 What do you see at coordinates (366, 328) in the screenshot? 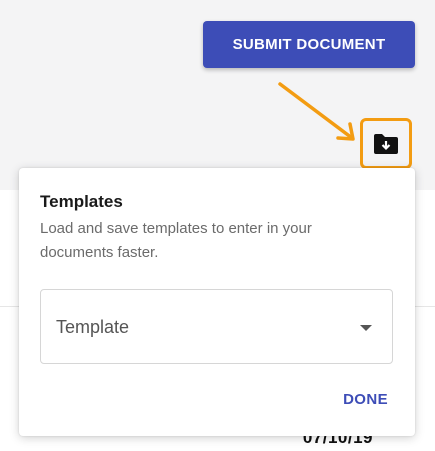
I see `caret-down-icon` at bounding box center [366, 328].